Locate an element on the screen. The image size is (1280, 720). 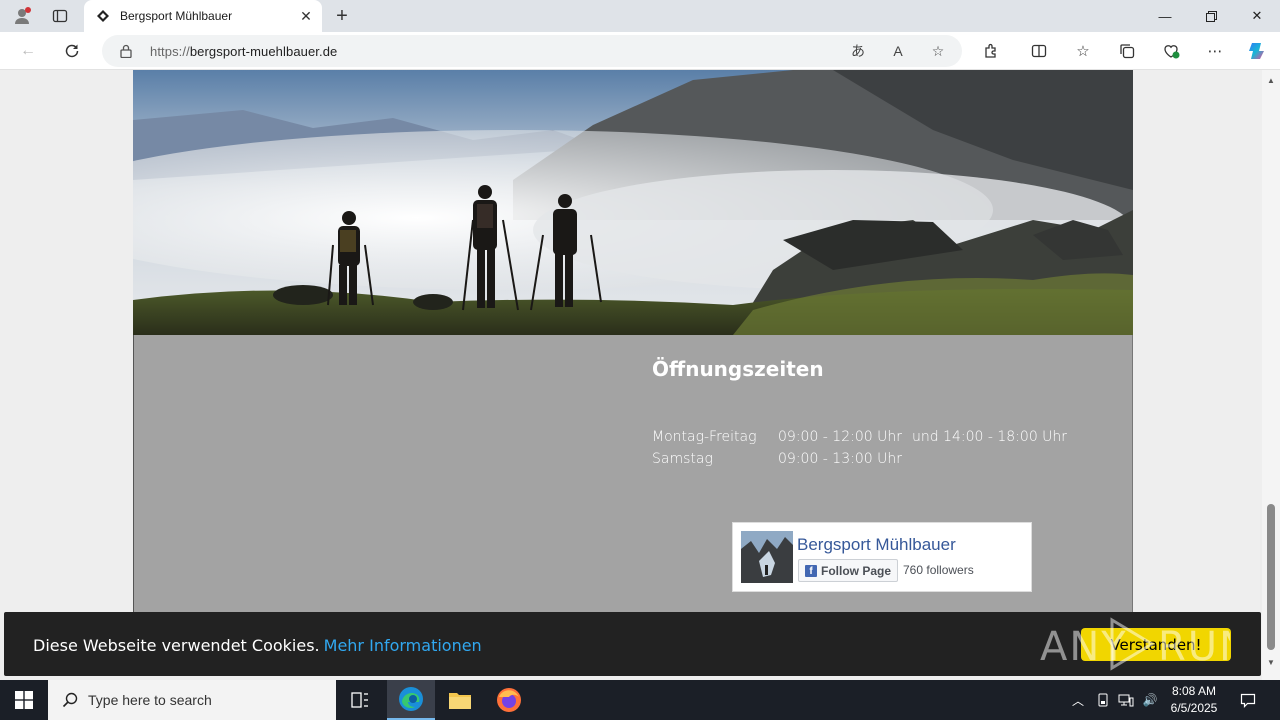
scroll-up-arrow-icon: ▲ is located at coordinates (1271, 80).